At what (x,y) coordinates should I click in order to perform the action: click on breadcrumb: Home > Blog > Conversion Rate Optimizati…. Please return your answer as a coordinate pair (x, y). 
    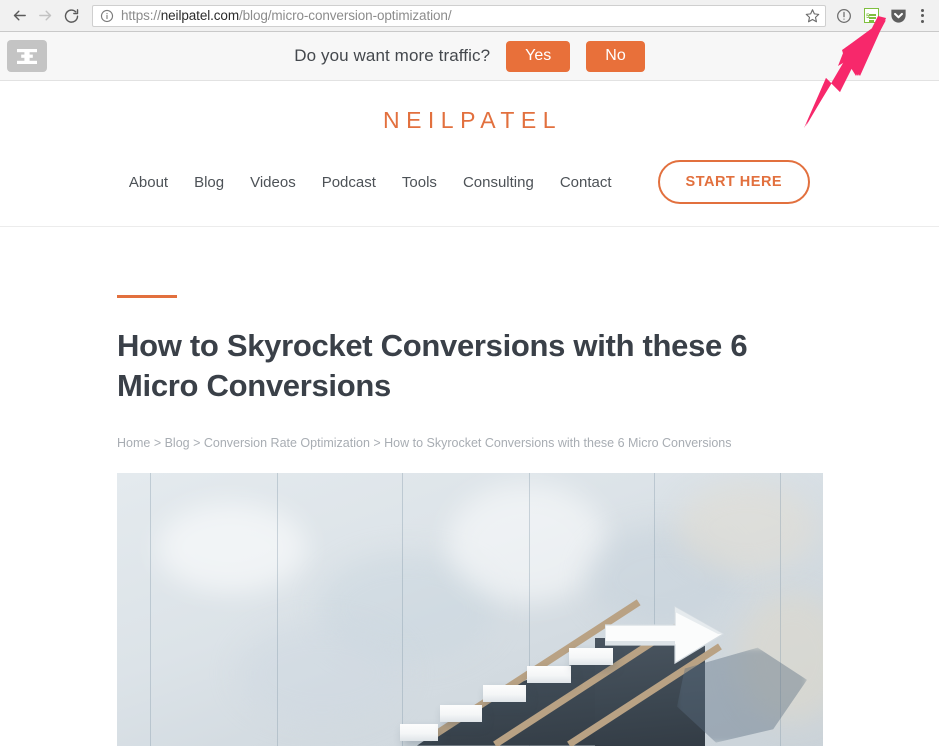
    Looking at the image, I should click on (424, 442).